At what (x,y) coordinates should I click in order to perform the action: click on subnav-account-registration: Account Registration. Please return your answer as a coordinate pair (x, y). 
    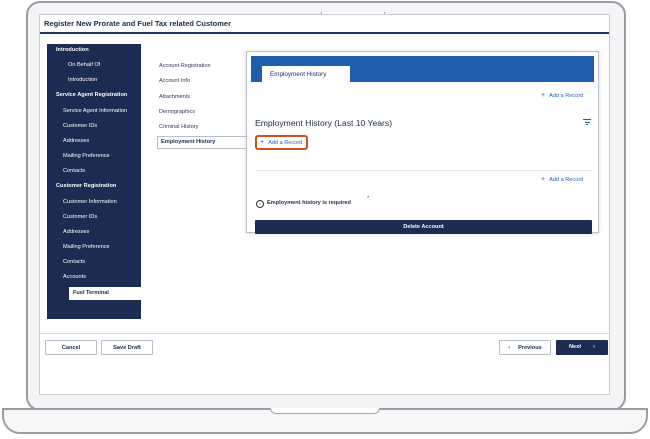
    Looking at the image, I should click on (185, 66).